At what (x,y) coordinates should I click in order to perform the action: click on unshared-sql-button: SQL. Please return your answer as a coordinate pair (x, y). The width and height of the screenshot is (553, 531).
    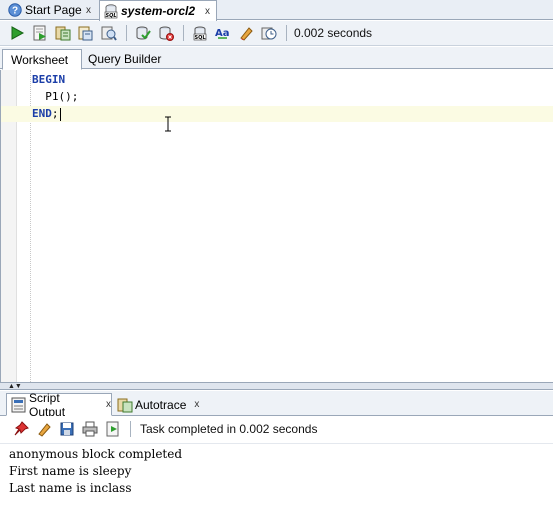
    Looking at the image, I should click on (200, 33).